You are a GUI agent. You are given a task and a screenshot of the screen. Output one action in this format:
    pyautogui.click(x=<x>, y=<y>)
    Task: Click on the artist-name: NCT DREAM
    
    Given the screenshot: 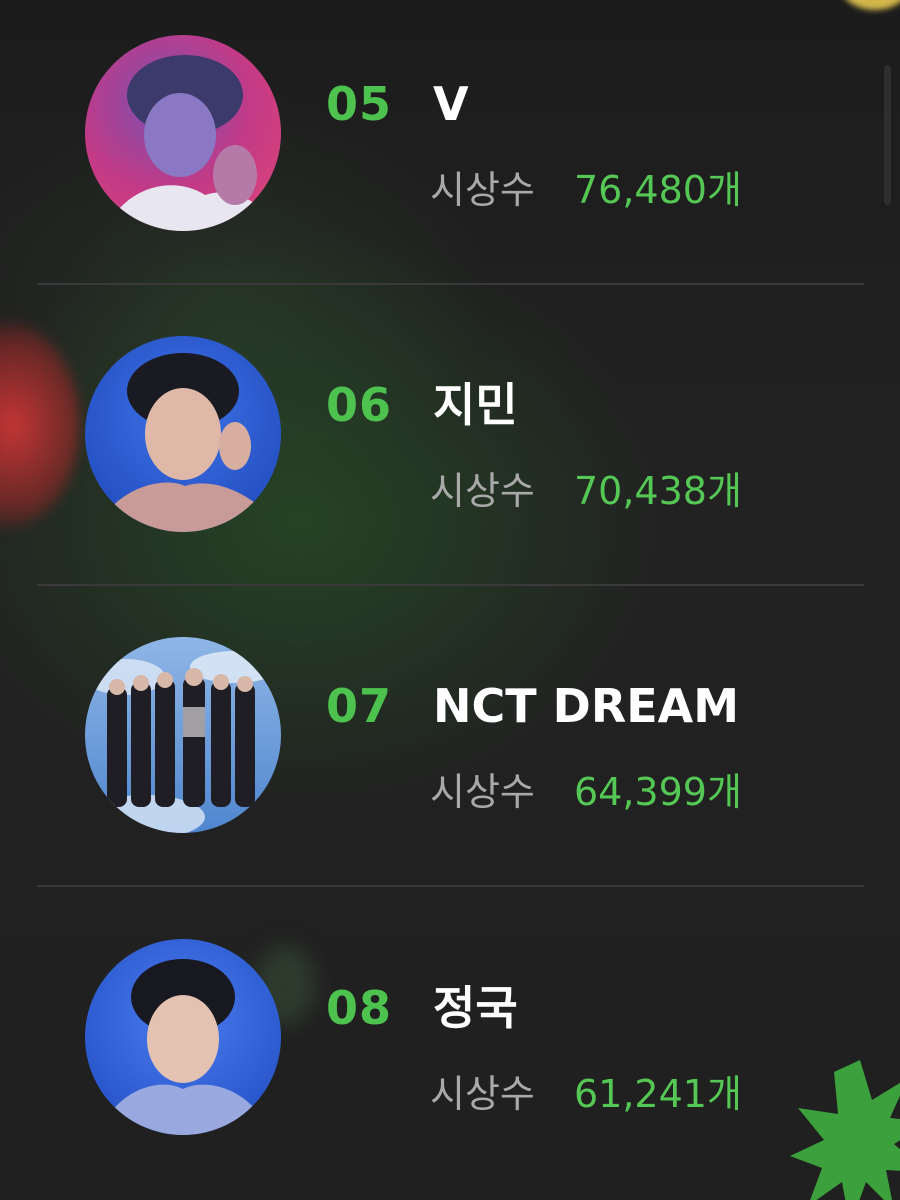 What is the action you would take?
    pyautogui.click(x=586, y=706)
    